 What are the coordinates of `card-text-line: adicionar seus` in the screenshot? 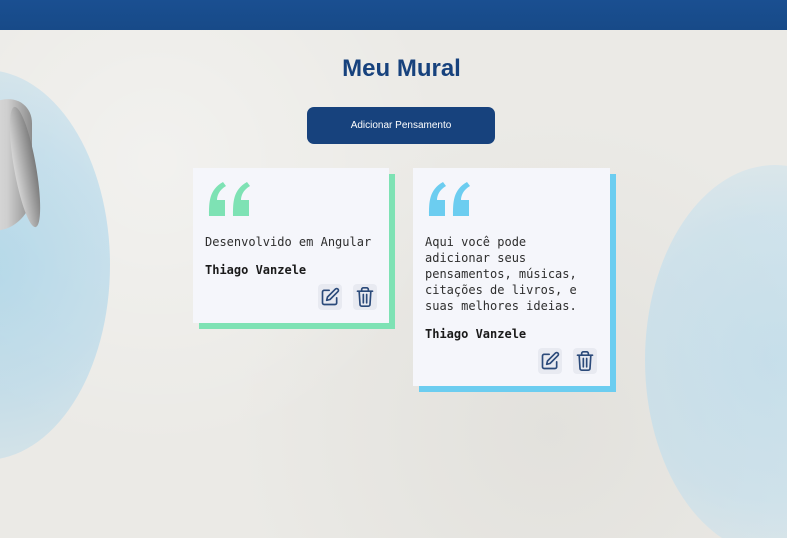 It's located at (476, 258).